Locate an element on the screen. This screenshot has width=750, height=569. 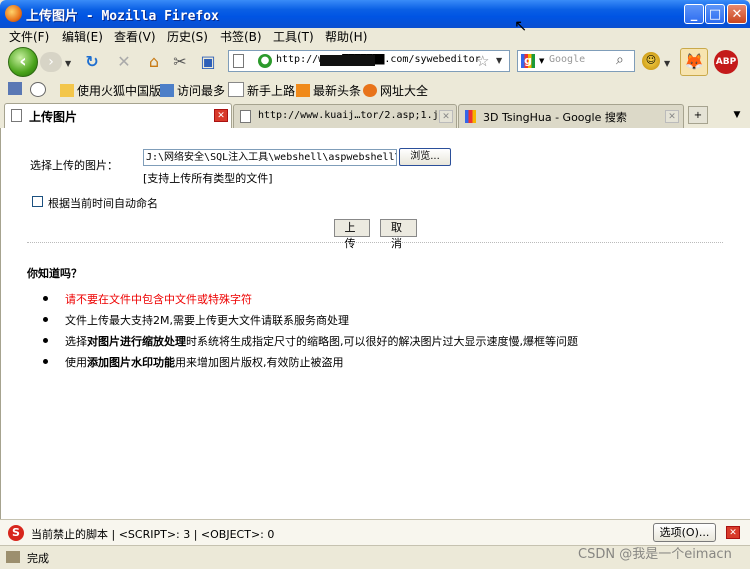
menu-bookmarks: 书签(B) is located at coordinates (241, 36).